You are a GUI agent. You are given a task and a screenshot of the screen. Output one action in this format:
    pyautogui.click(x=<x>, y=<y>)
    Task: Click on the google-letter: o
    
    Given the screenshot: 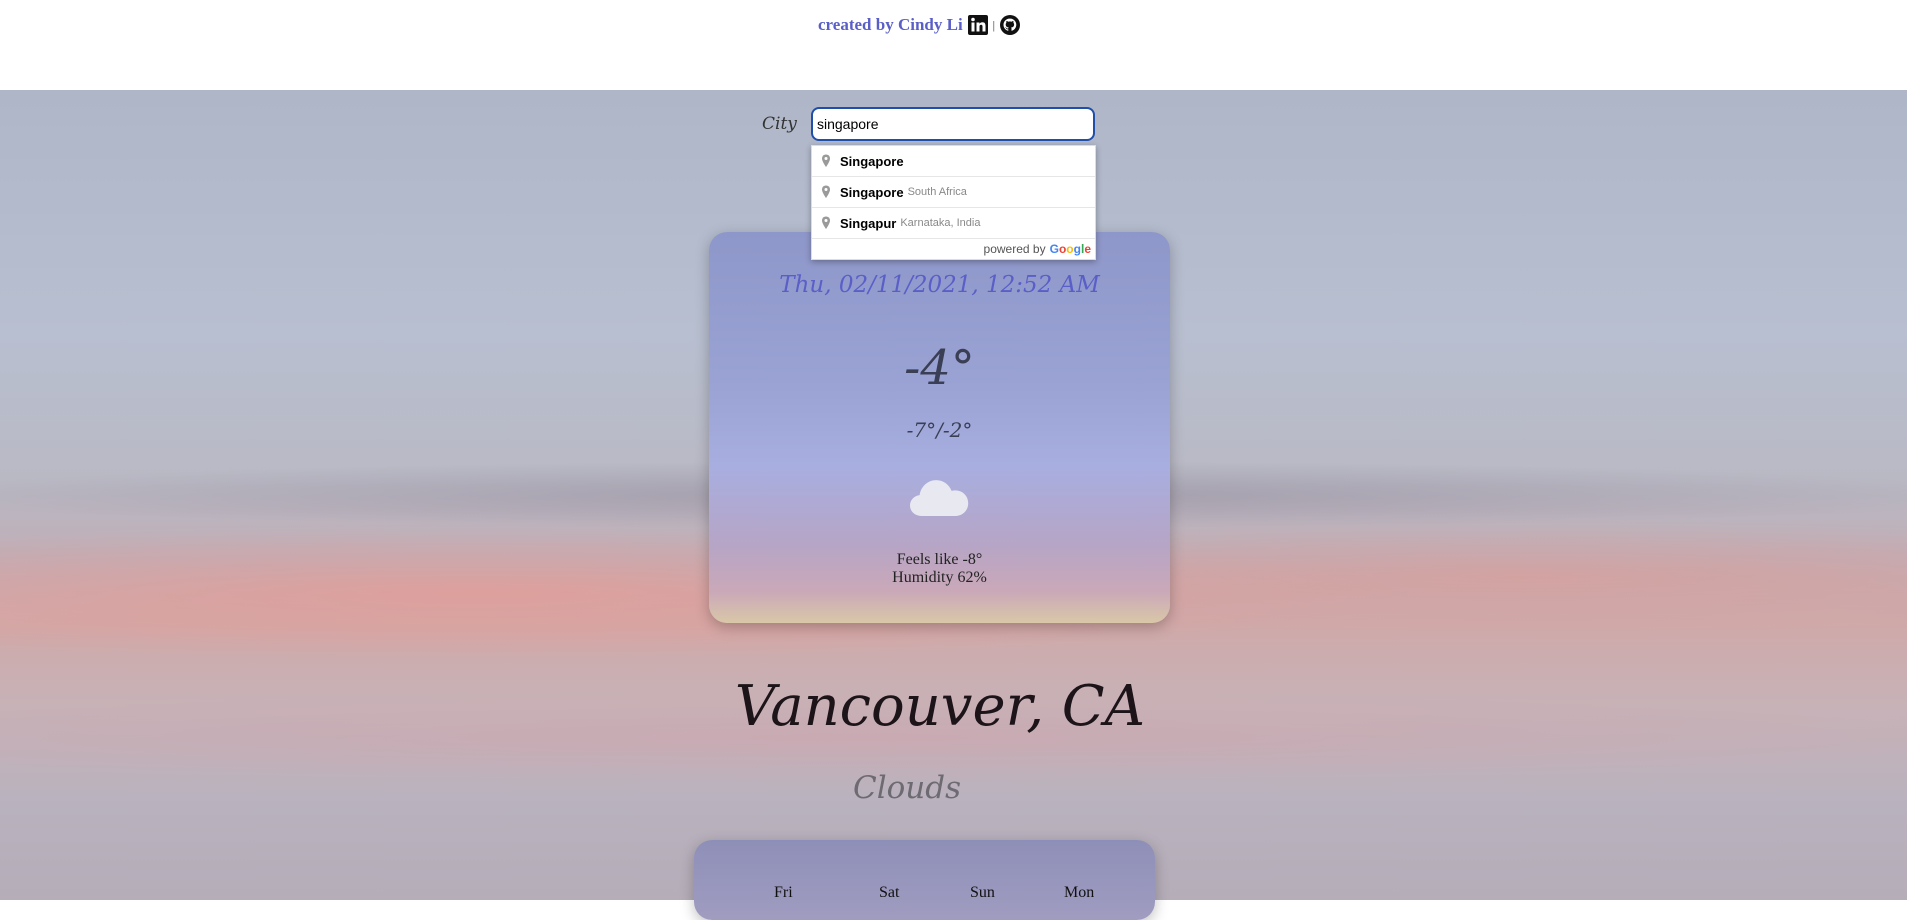 What is the action you would take?
    pyautogui.click(x=1070, y=249)
    